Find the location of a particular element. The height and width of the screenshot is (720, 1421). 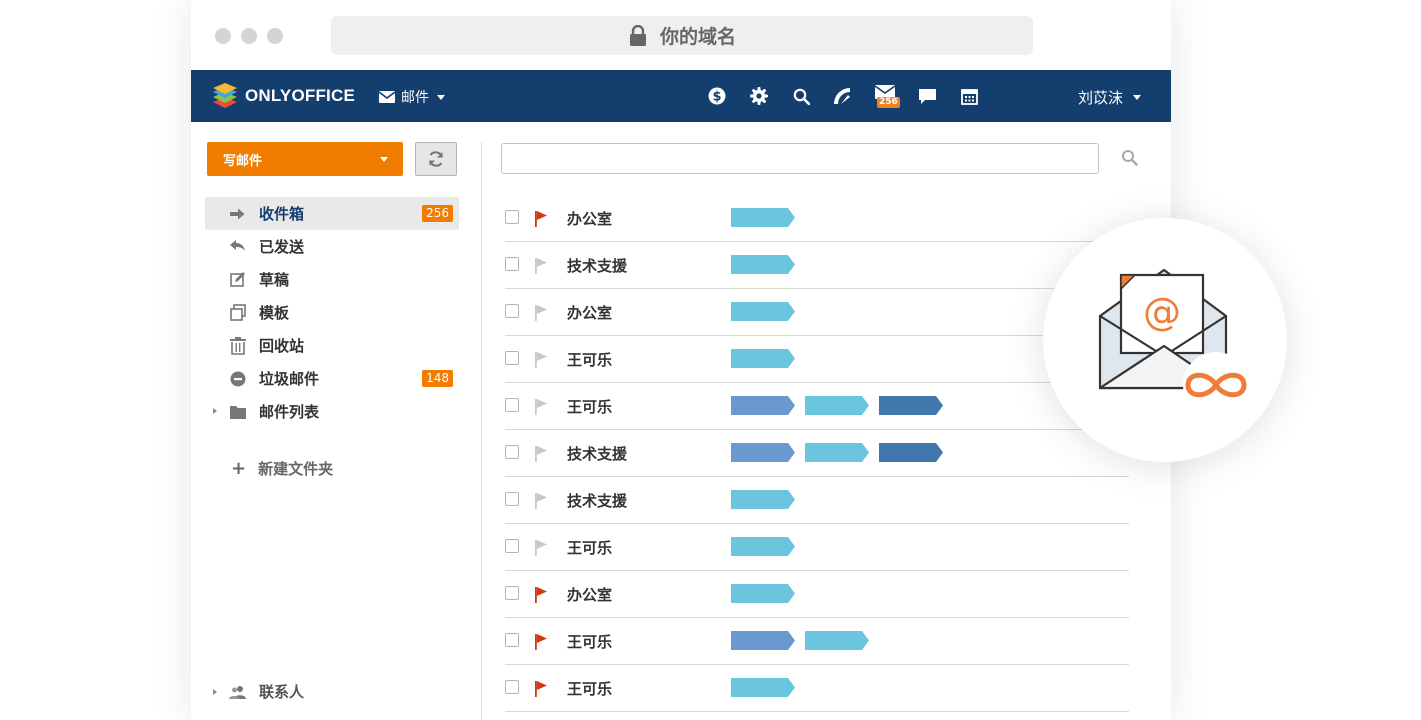

calendar-icon is located at coordinates (969, 96).